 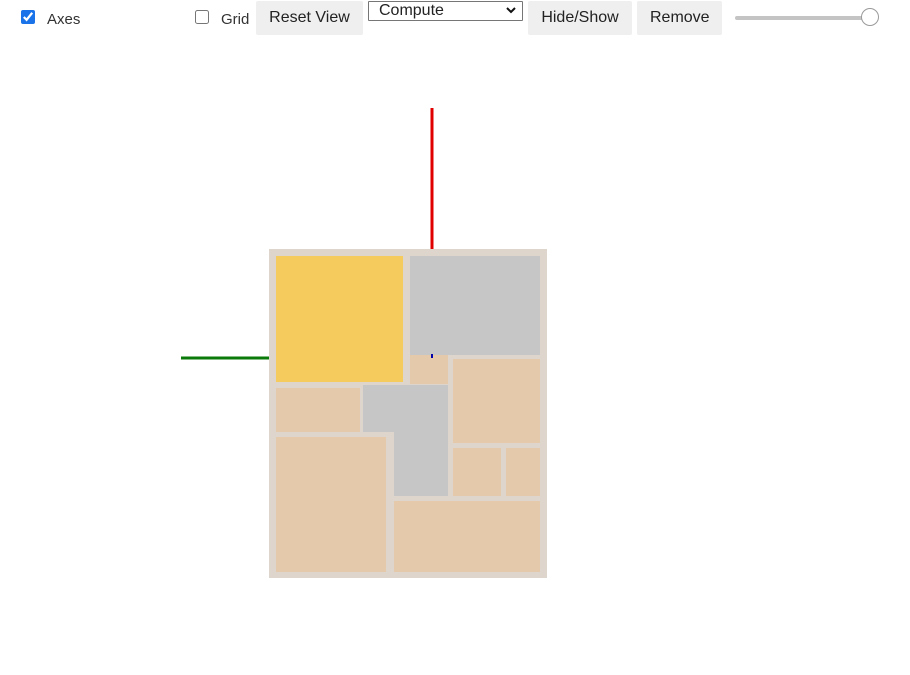 I want to click on grid-label: Grid, so click(x=235, y=19).